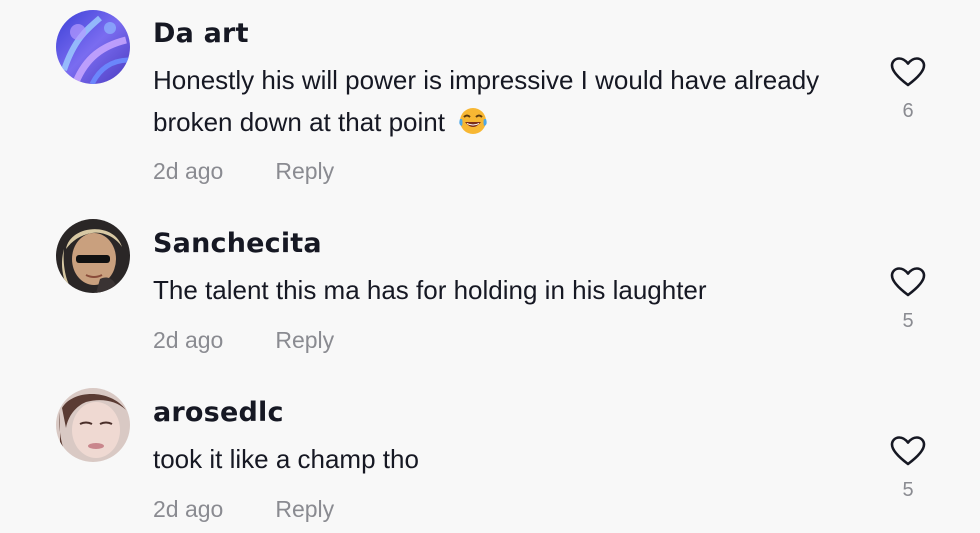 Image resolution: width=980 pixels, height=533 pixels. Describe the element at coordinates (286, 459) in the screenshot. I see `comment-text: took it like a champ tho` at that location.